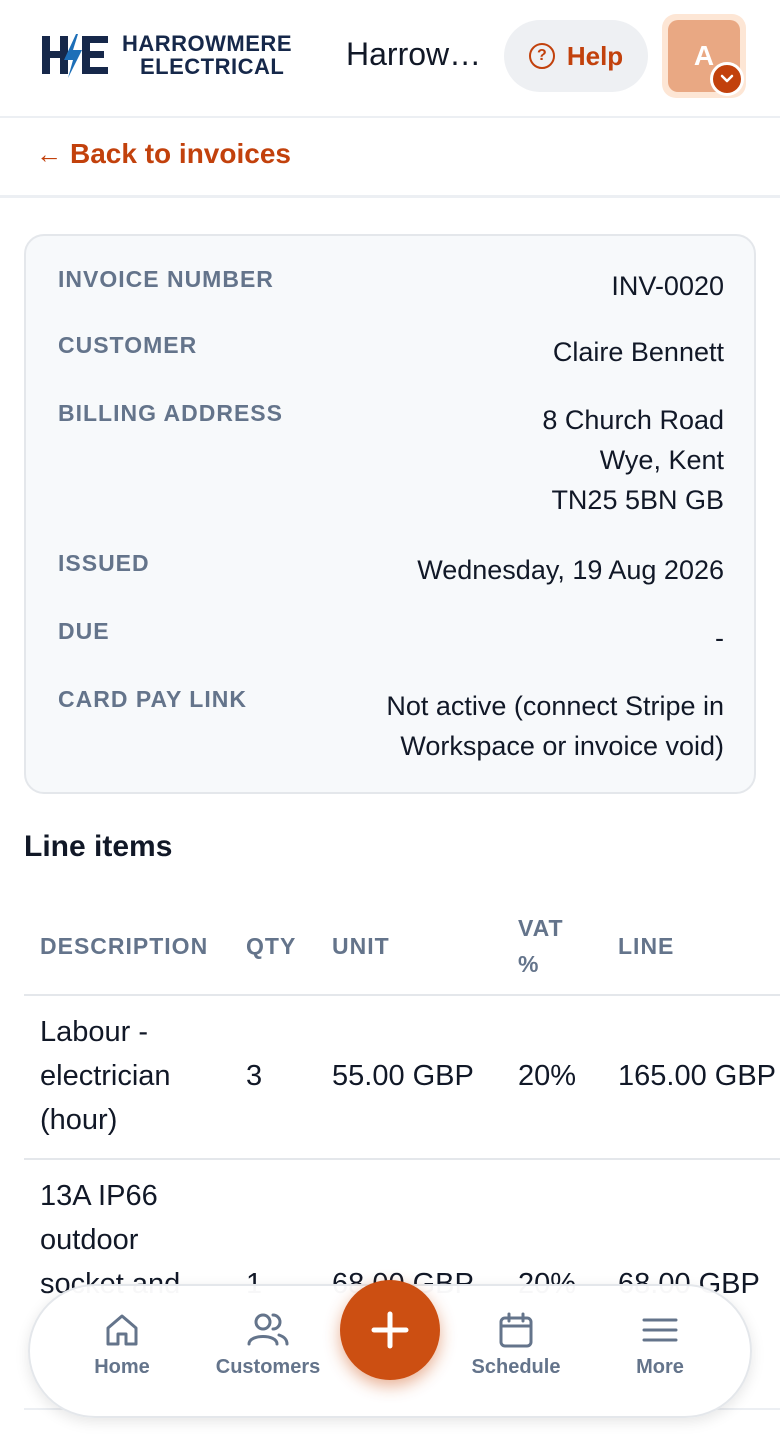 This screenshot has height=1440, width=780. Describe the element at coordinates (152, 699) in the screenshot. I see `detail-label: CARD PAY LINK` at that location.